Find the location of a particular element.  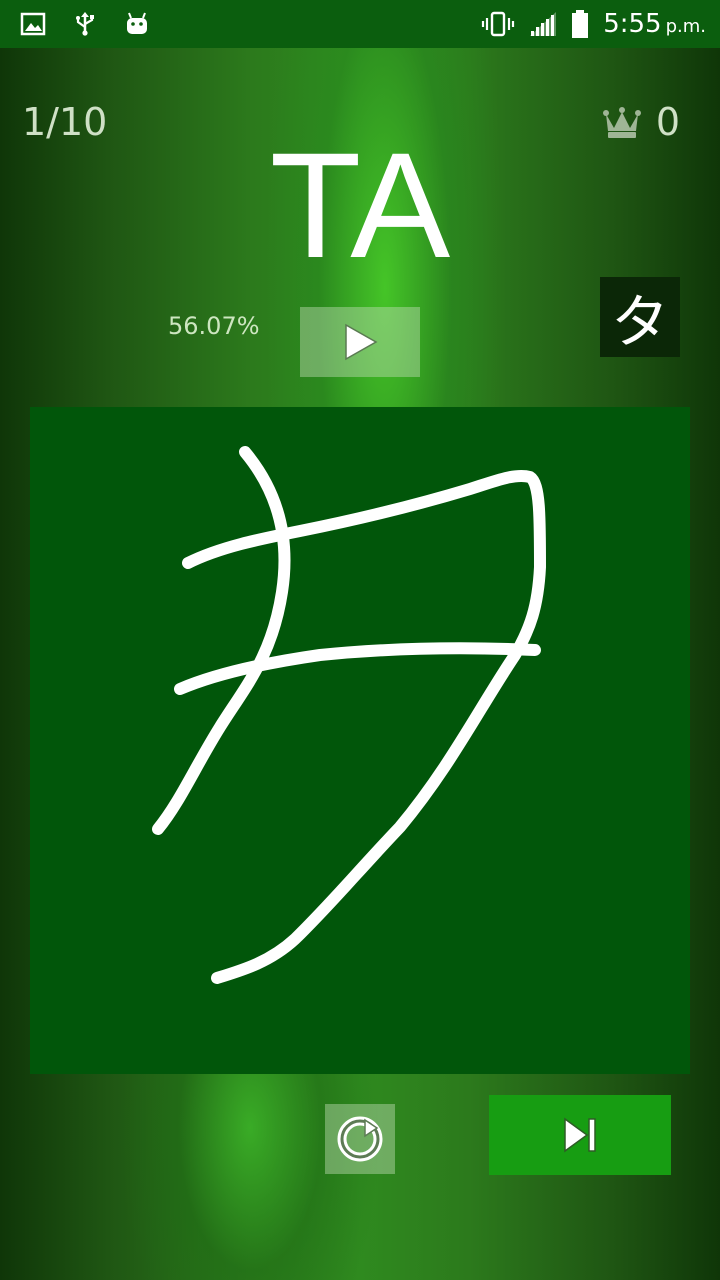

status-bar-notifications is located at coordinates (85, 24).